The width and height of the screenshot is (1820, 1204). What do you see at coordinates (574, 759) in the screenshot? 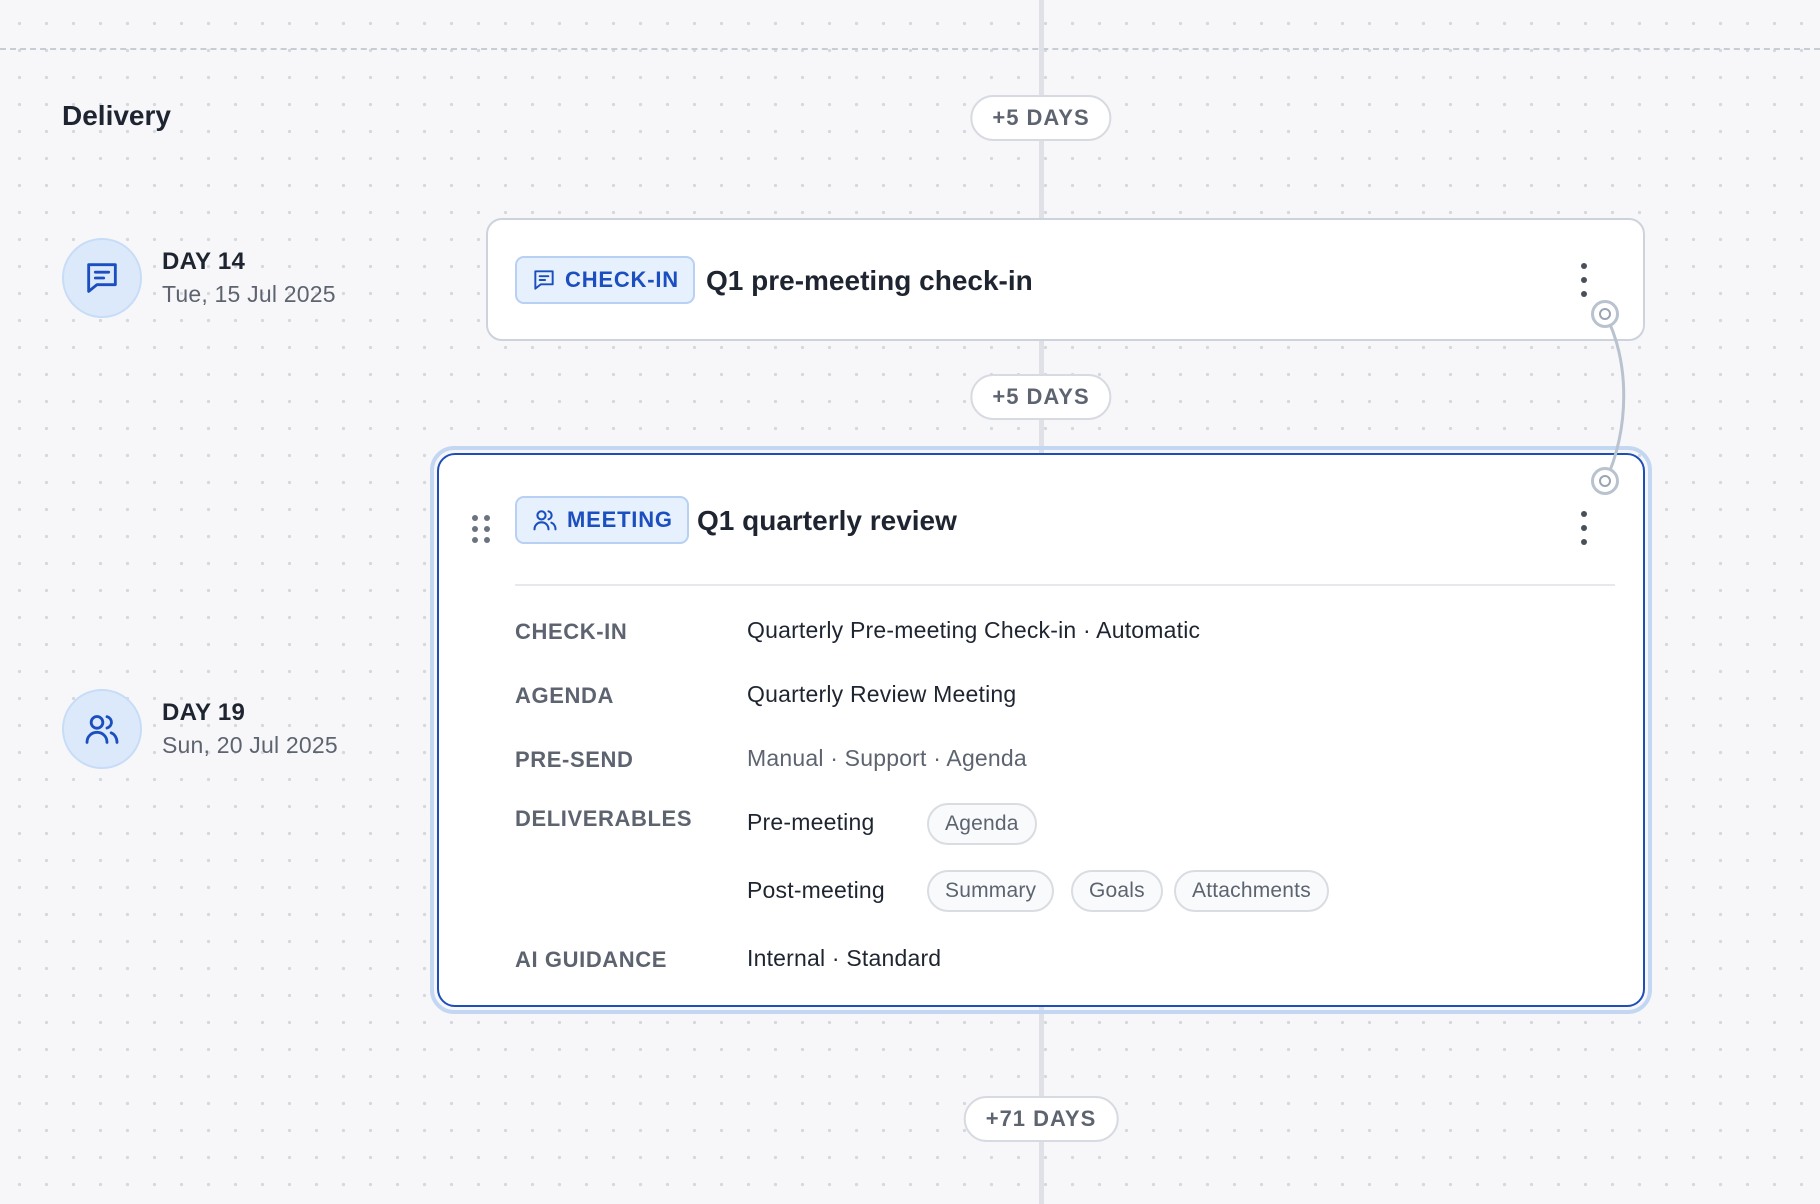
I see `detail-label-presend: PRE-SEND` at bounding box center [574, 759].